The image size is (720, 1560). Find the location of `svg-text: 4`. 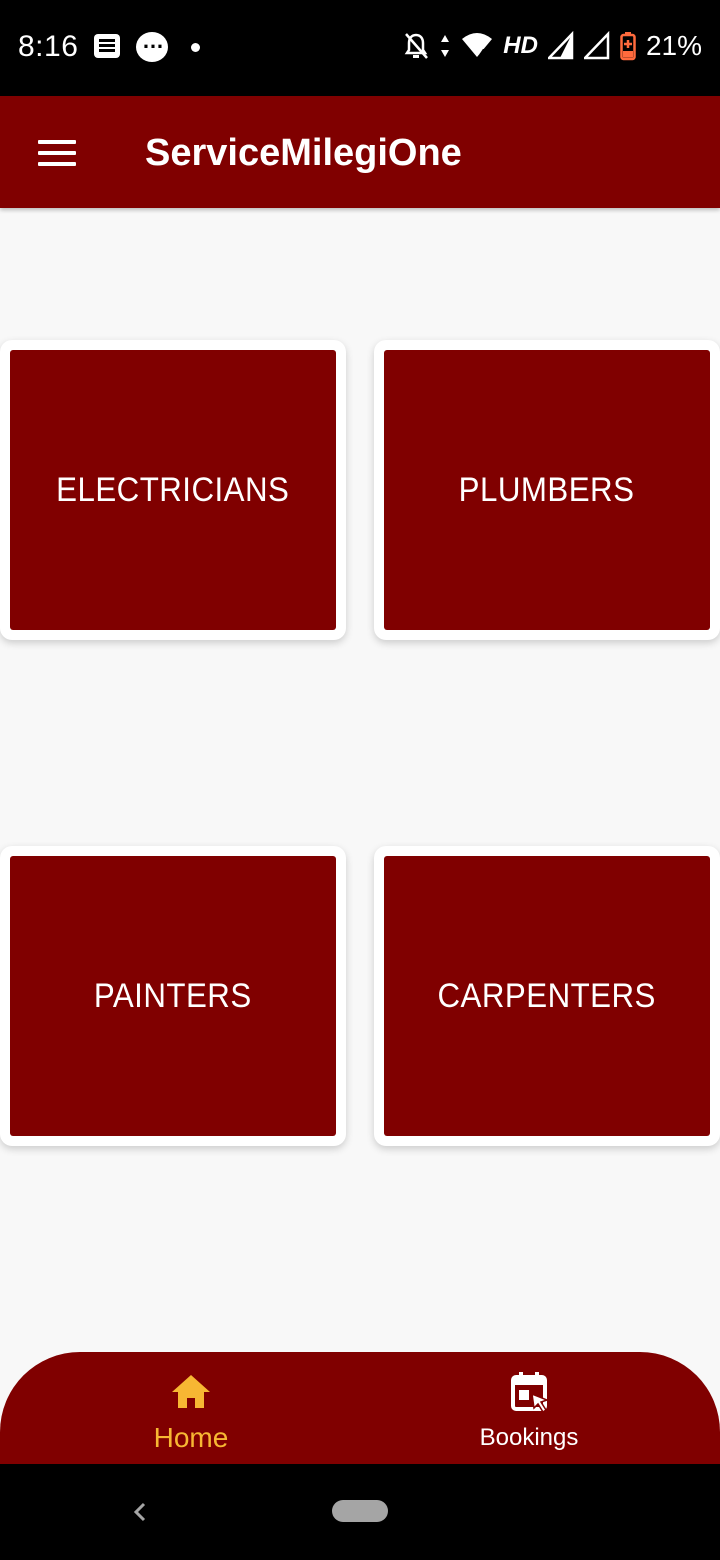

svg-text: 4 is located at coordinates (482, 53).